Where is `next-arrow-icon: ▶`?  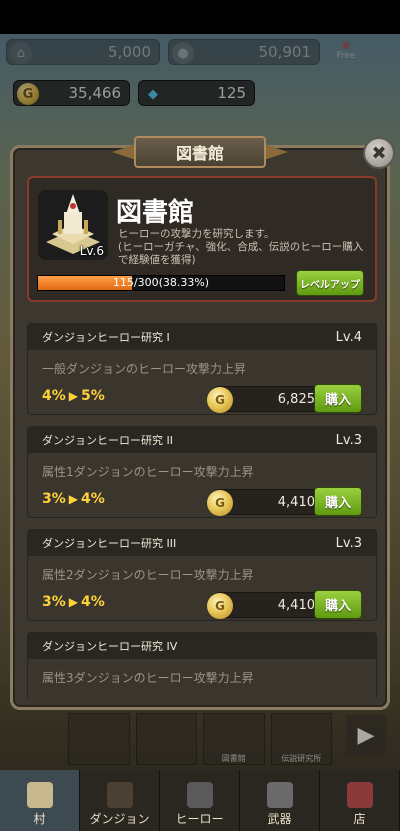
next-arrow-icon: ▶ is located at coordinates (366, 735).